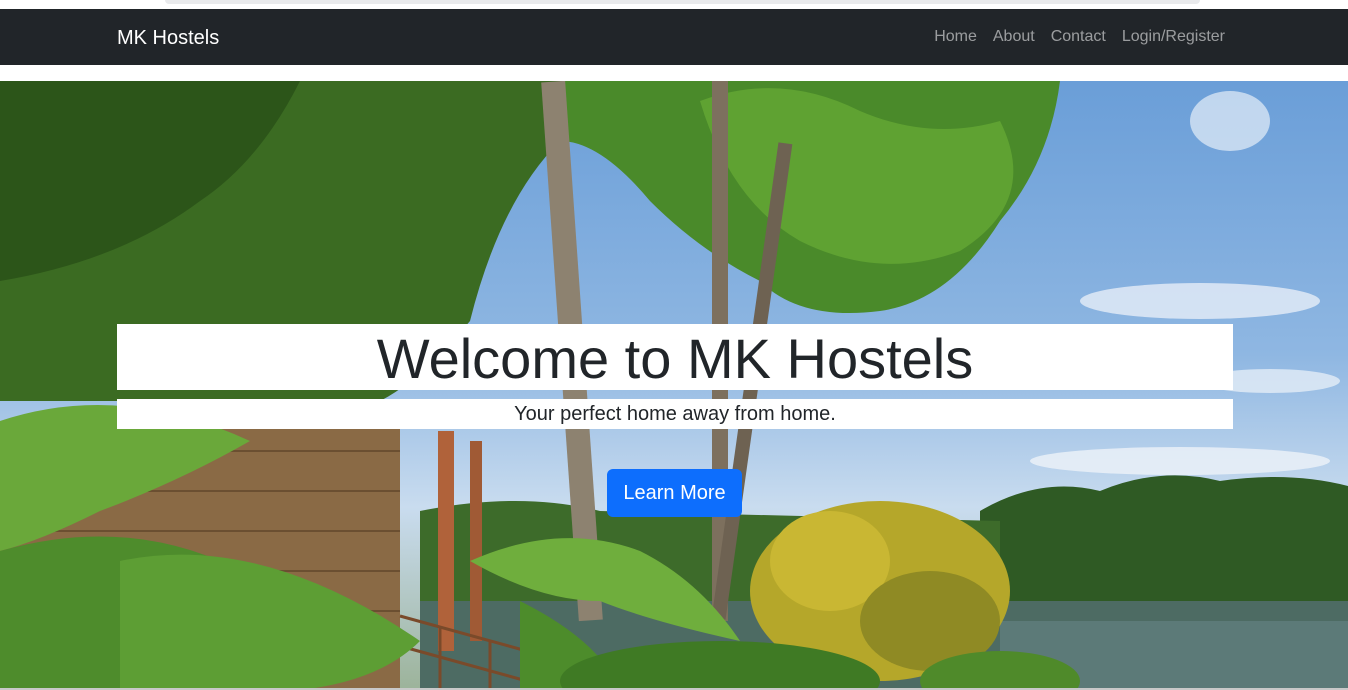 Image resolution: width=1348 pixels, height=690 pixels. I want to click on nav-link-login-register: Login/Register, so click(1169, 37).